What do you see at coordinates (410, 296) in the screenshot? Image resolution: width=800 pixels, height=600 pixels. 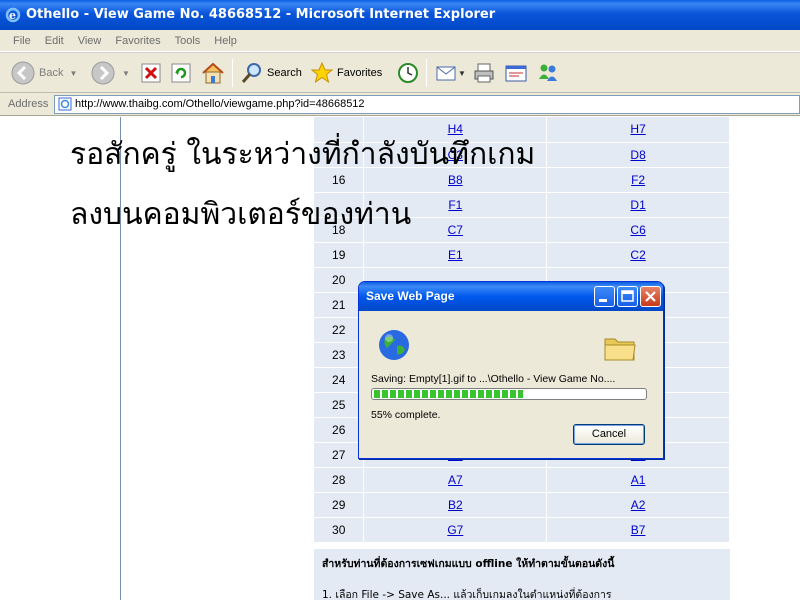 I see `dialog-title: Save Web Page` at bounding box center [410, 296].